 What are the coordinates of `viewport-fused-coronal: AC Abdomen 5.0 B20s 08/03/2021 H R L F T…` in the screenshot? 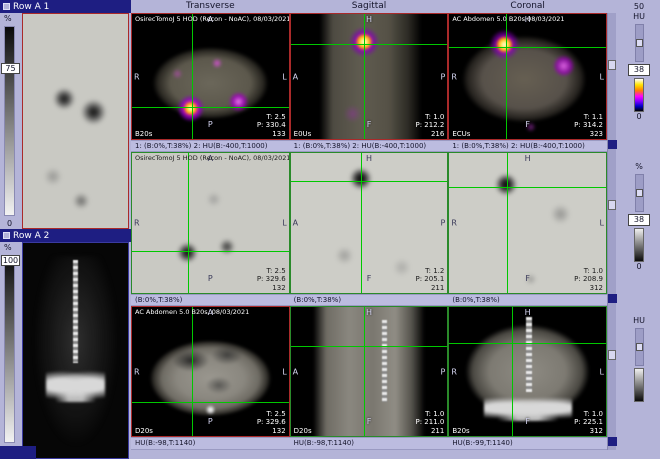 It's located at (528, 76).